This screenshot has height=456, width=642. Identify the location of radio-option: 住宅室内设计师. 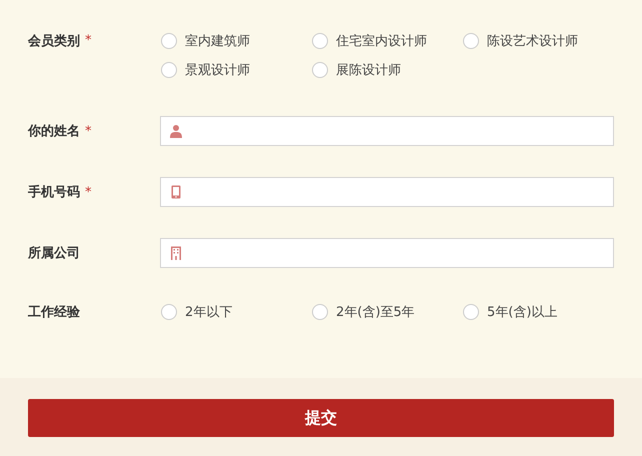
(386, 40).